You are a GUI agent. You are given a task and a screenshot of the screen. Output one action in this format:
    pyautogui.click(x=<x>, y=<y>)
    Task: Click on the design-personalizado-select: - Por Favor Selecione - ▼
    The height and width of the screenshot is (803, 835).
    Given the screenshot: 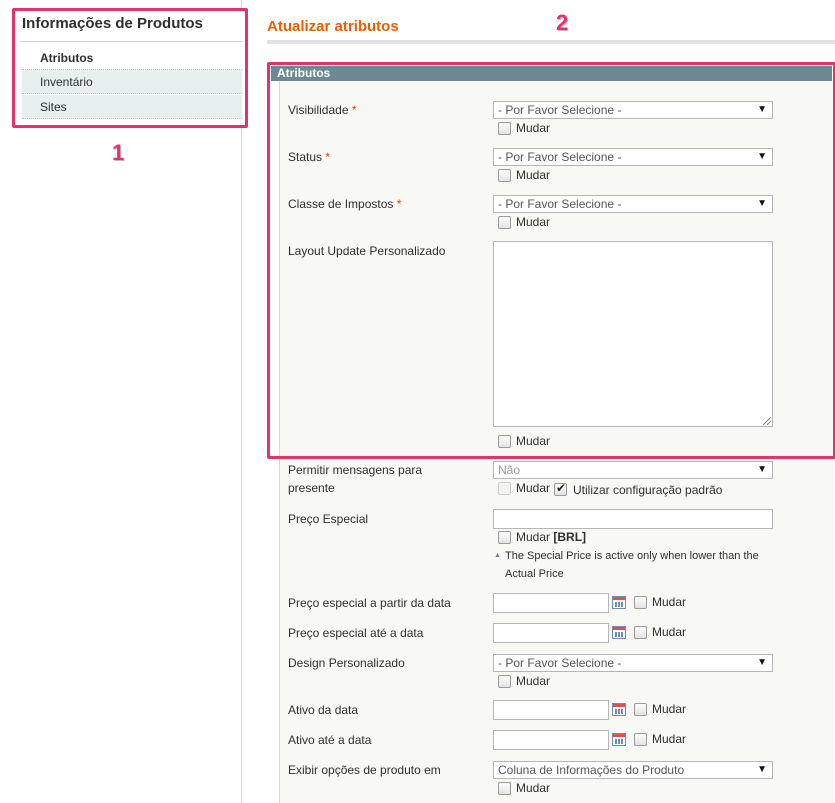 What is the action you would take?
    pyautogui.click(x=633, y=663)
    